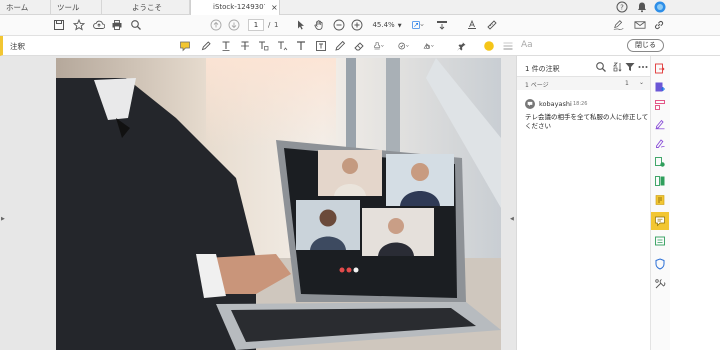  Describe the element at coordinates (421, 25) in the screenshot. I see `fit-page-icon` at that location.